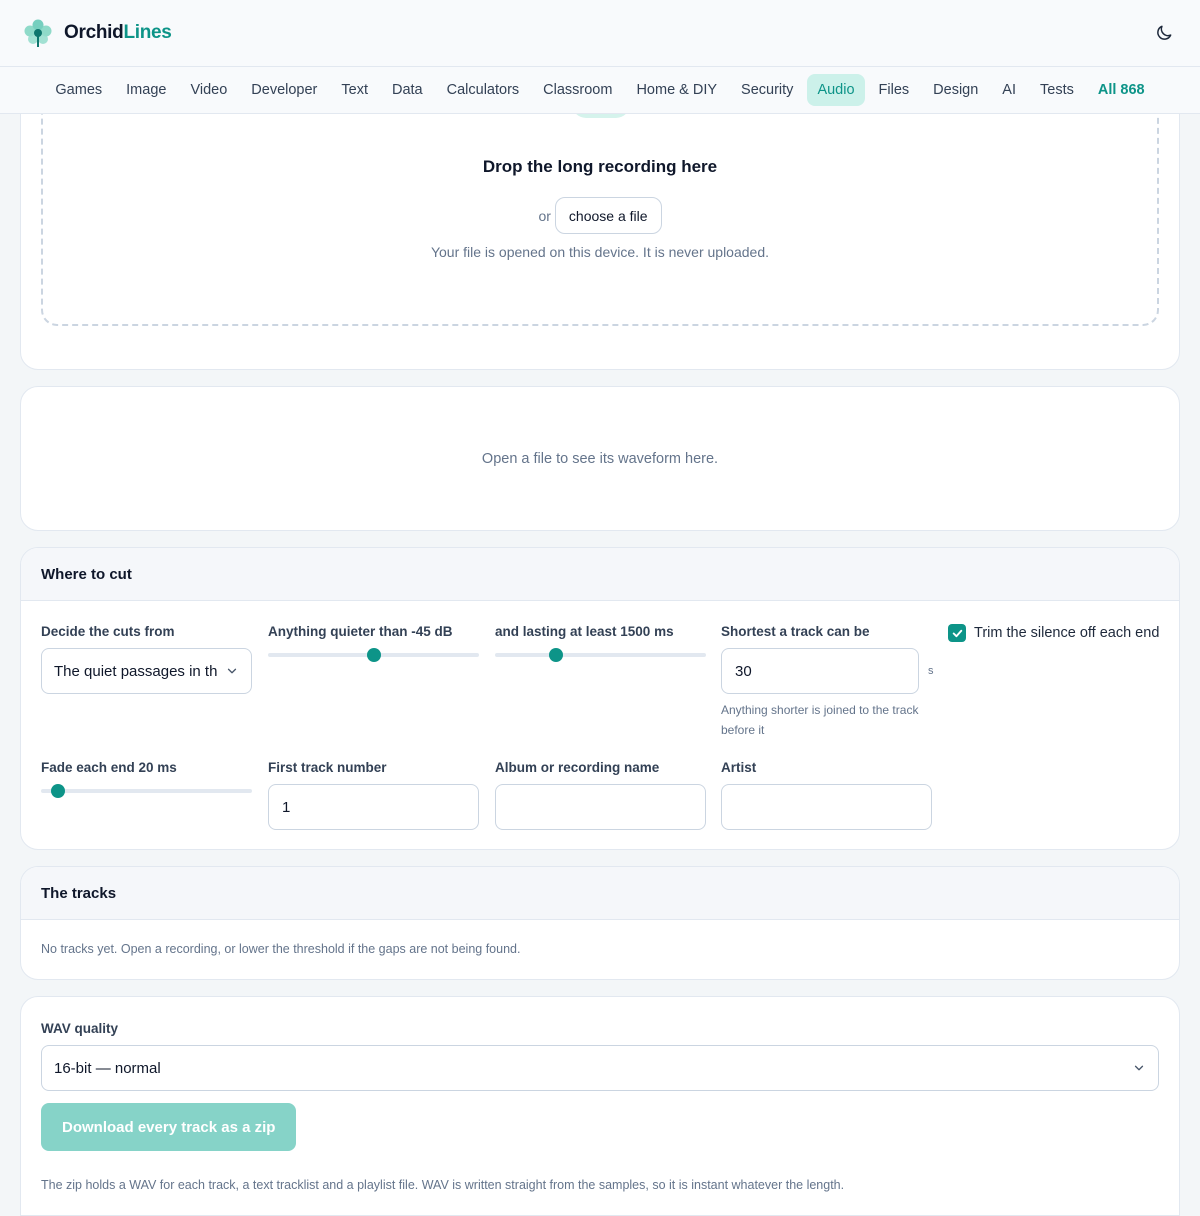 The height and width of the screenshot is (1216, 1200). What do you see at coordinates (407, 90) in the screenshot?
I see `nav-item-data: Data` at bounding box center [407, 90].